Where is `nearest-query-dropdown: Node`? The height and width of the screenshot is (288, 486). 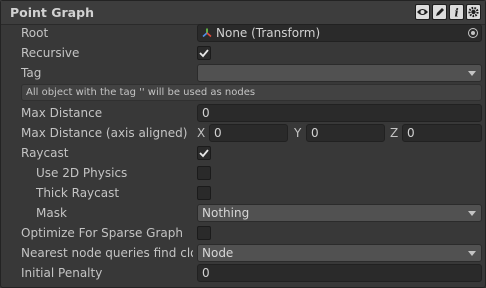 nearest-query-dropdown: Node is located at coordinates (339, 253).